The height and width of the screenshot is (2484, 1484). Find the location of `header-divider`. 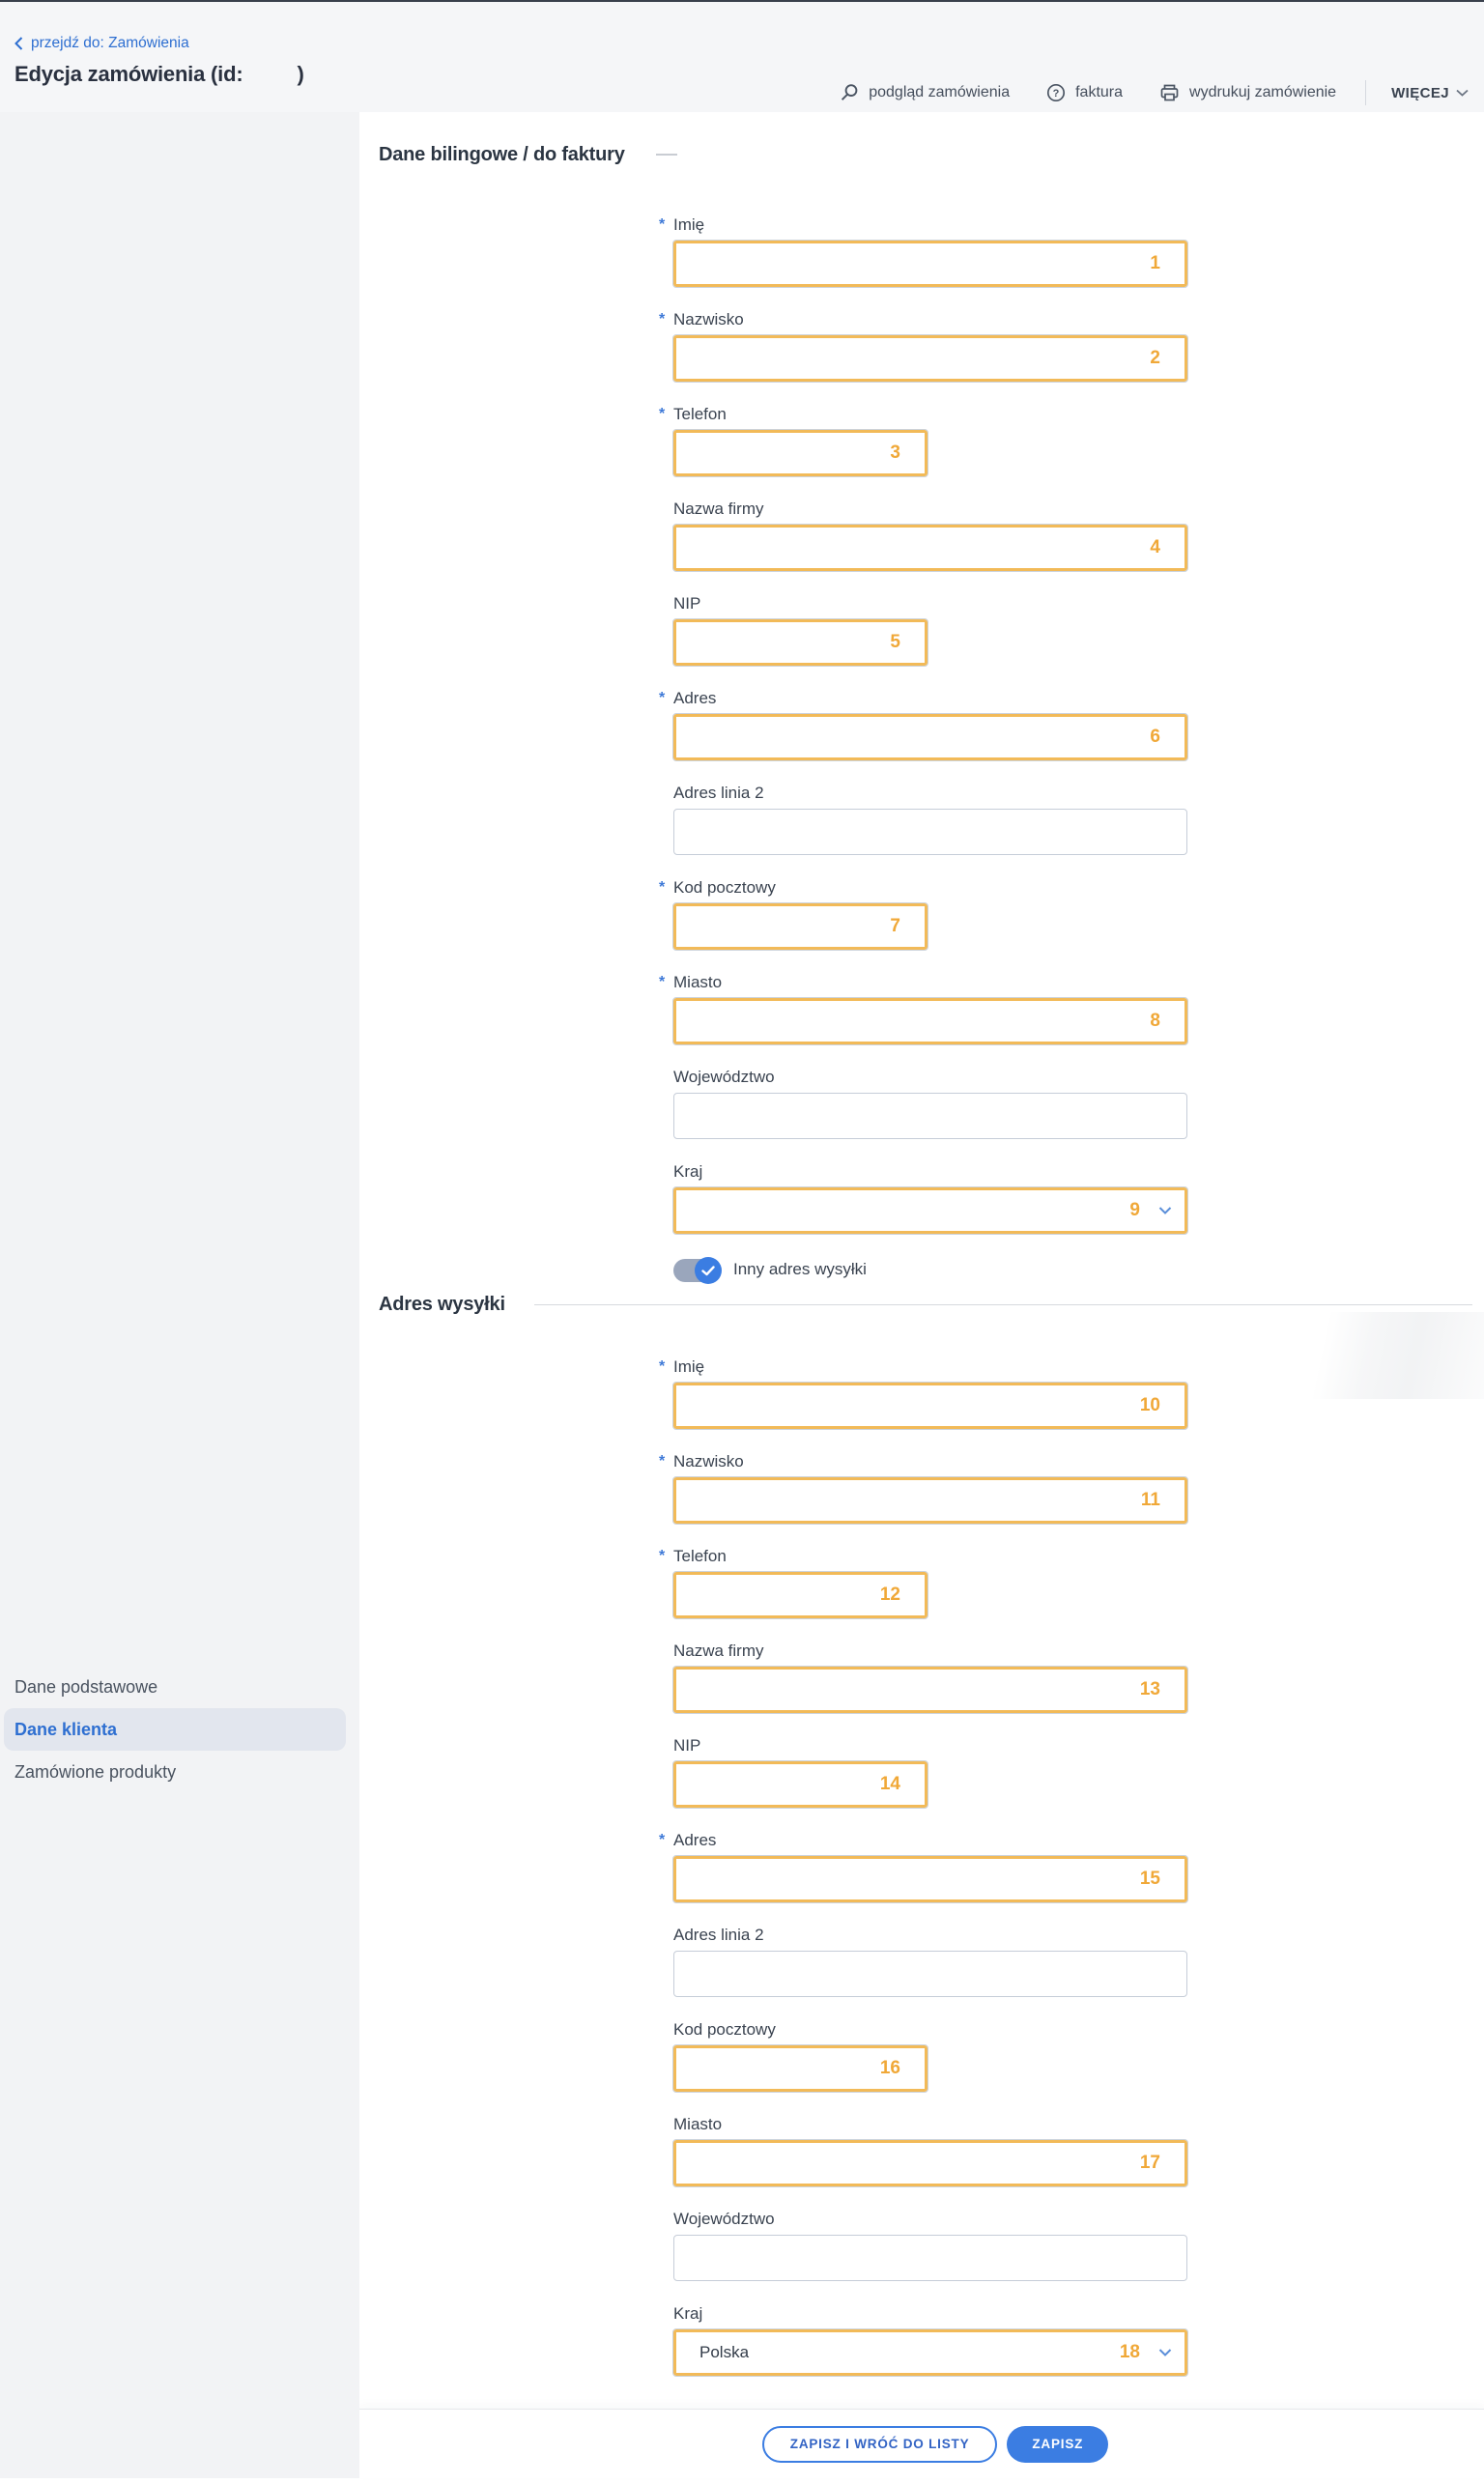

header-divider is located at coordinates (1366, 92).